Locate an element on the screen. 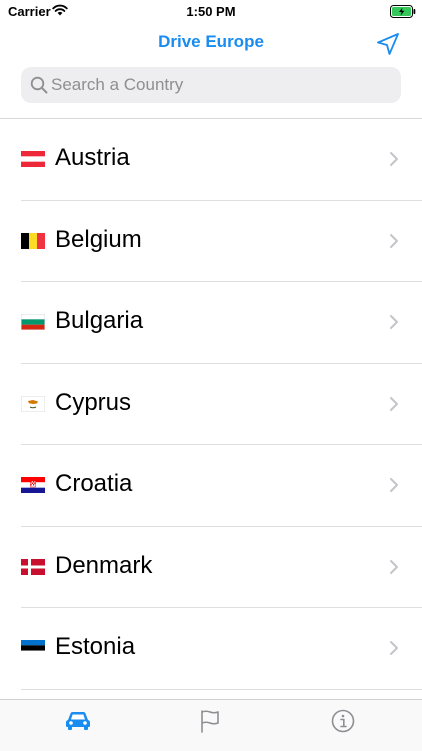 This screenshot has height=751, width=422. country-name: Bulgaria is located at coordinates (99, 320).